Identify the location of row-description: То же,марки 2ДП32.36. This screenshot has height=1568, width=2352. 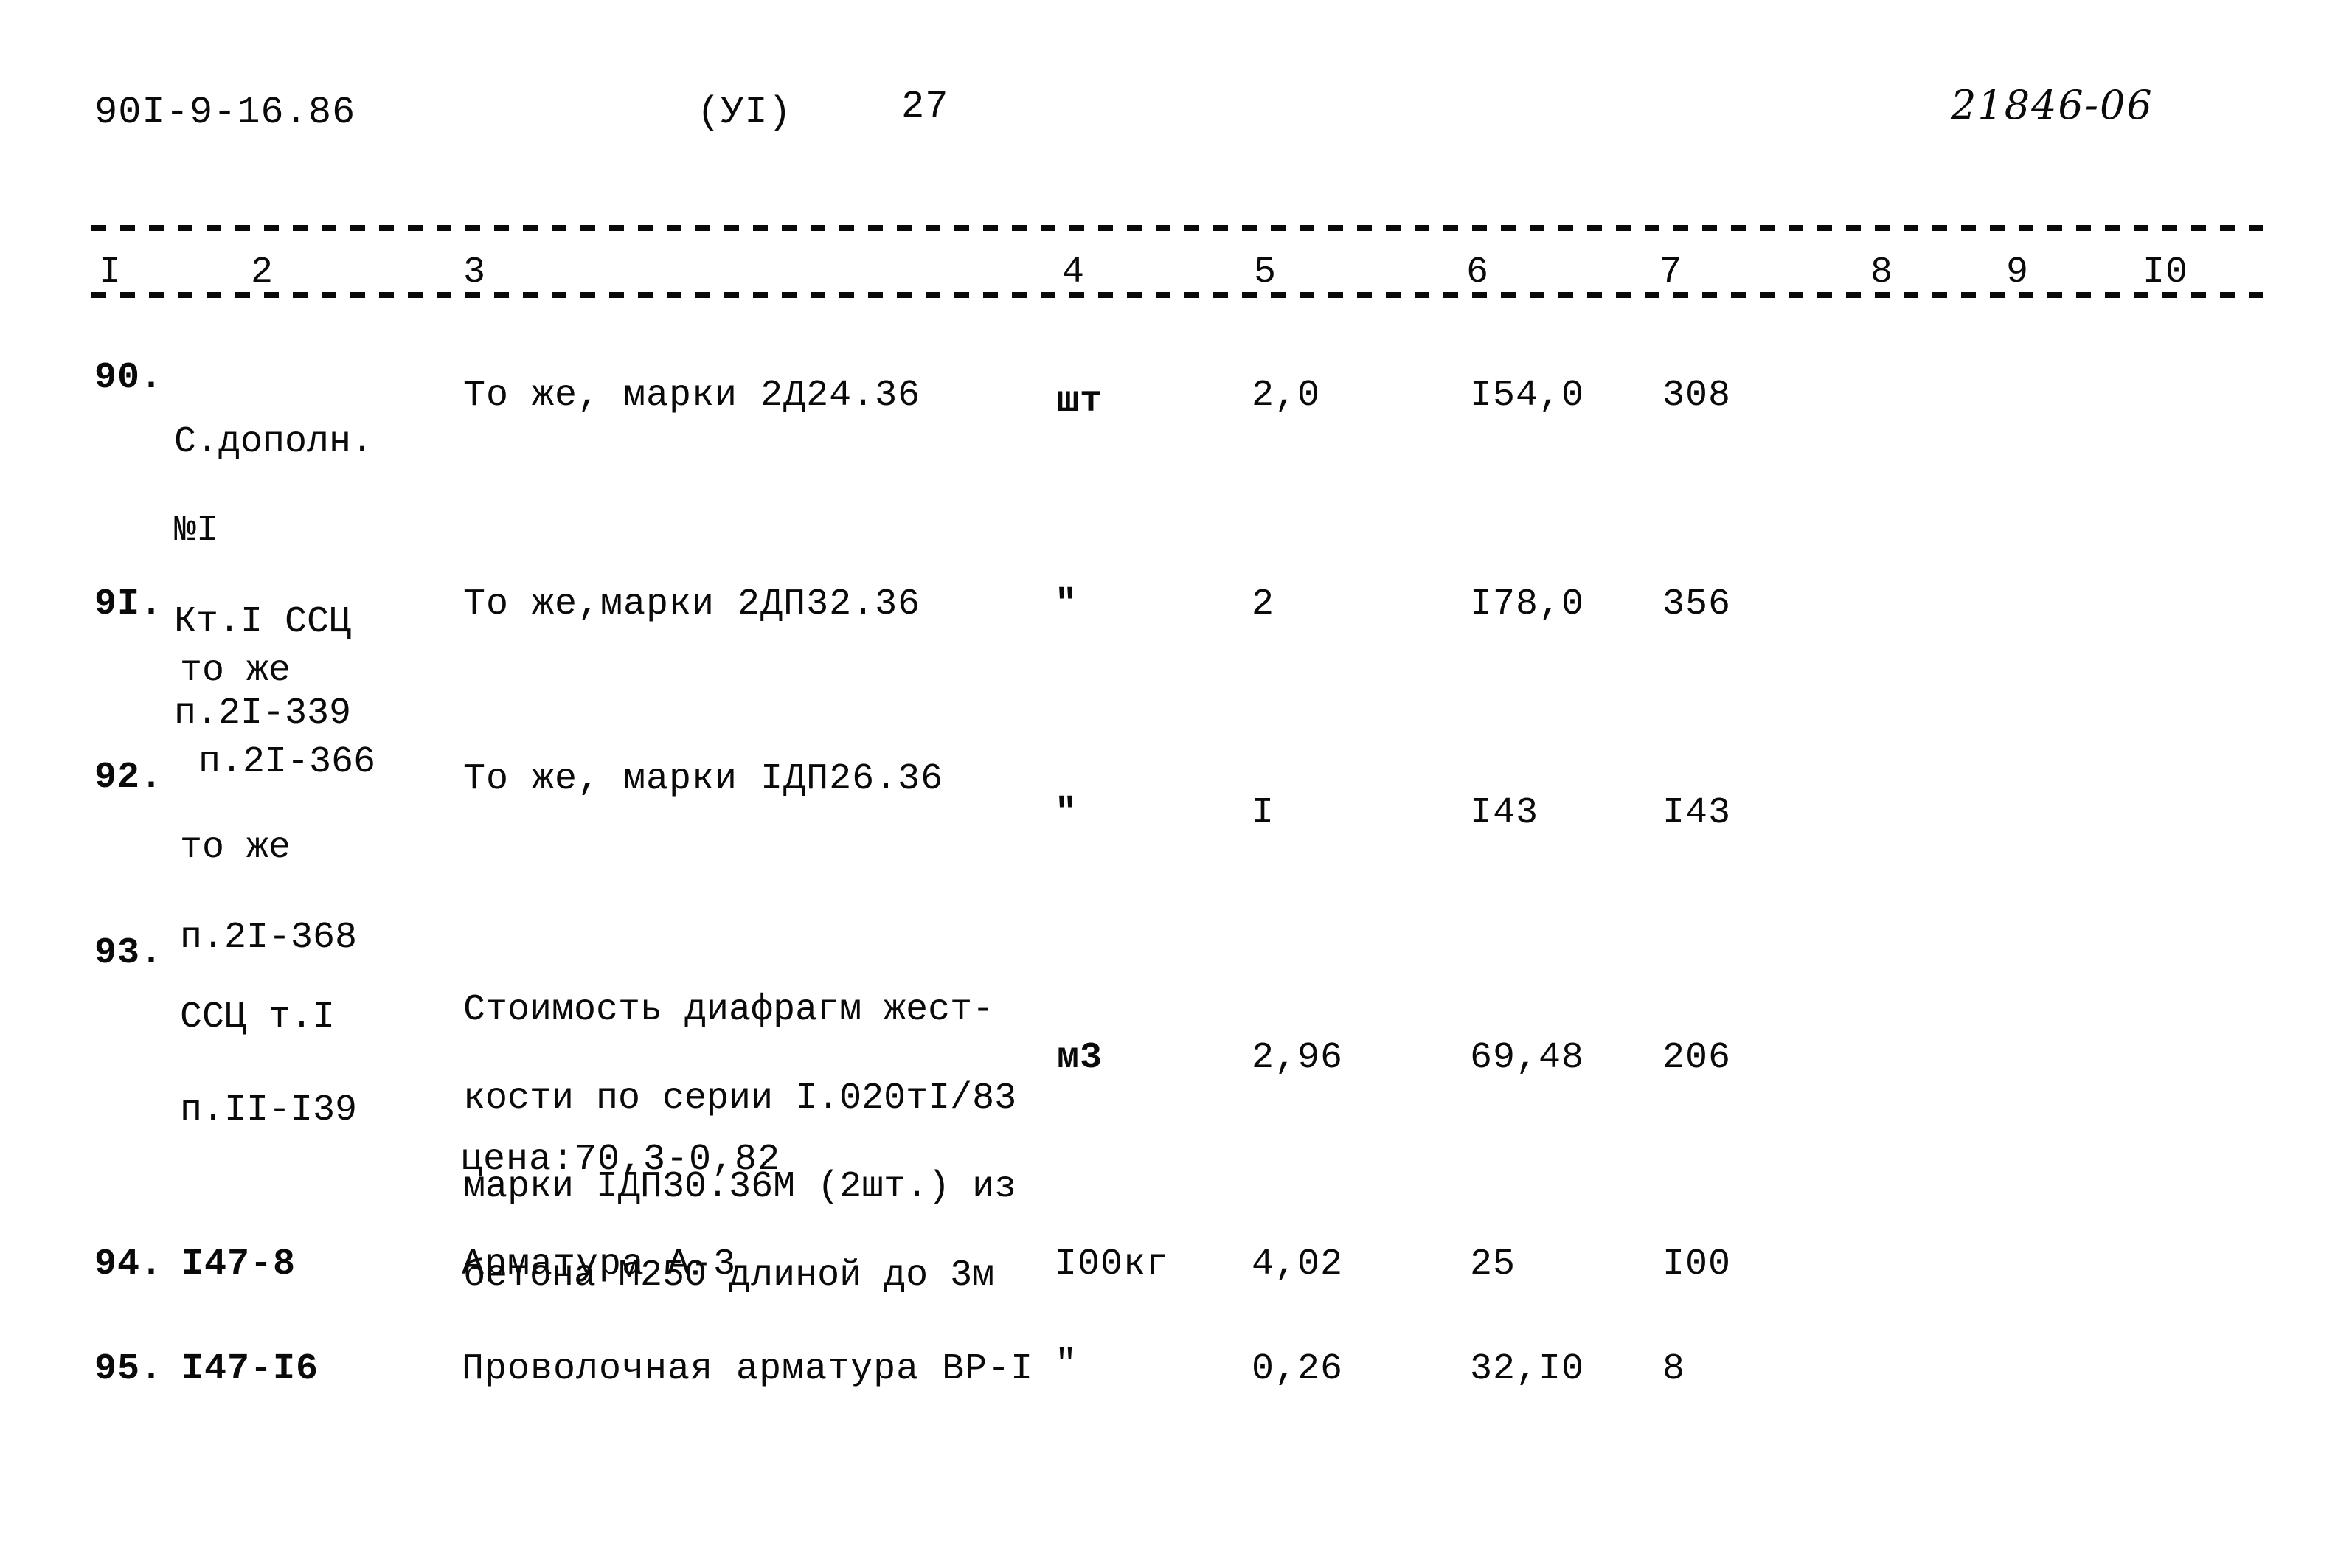
(692, 604).